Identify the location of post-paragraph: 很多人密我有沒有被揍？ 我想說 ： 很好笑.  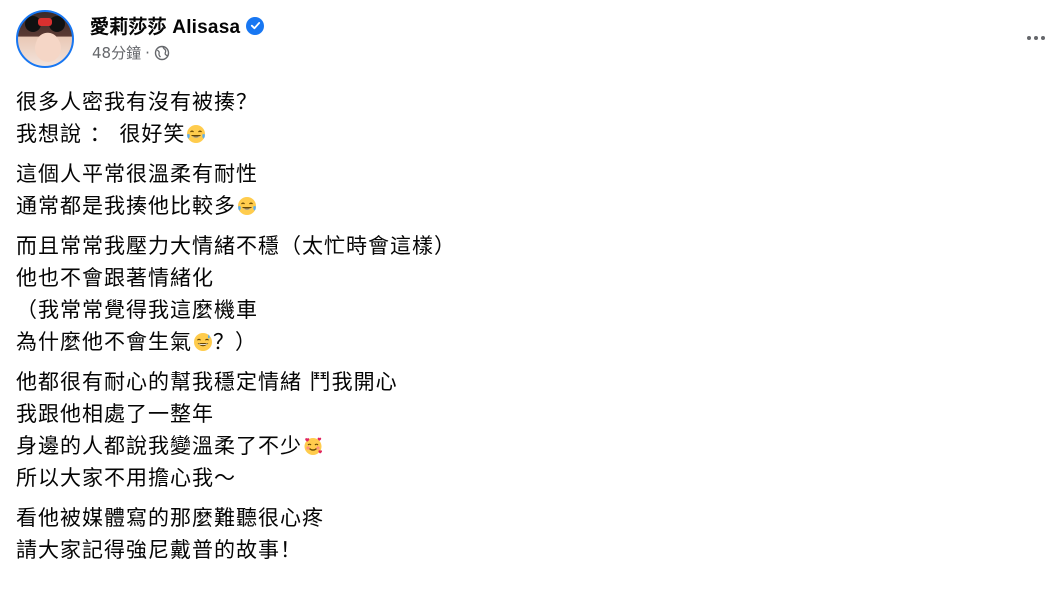
(466, 118).